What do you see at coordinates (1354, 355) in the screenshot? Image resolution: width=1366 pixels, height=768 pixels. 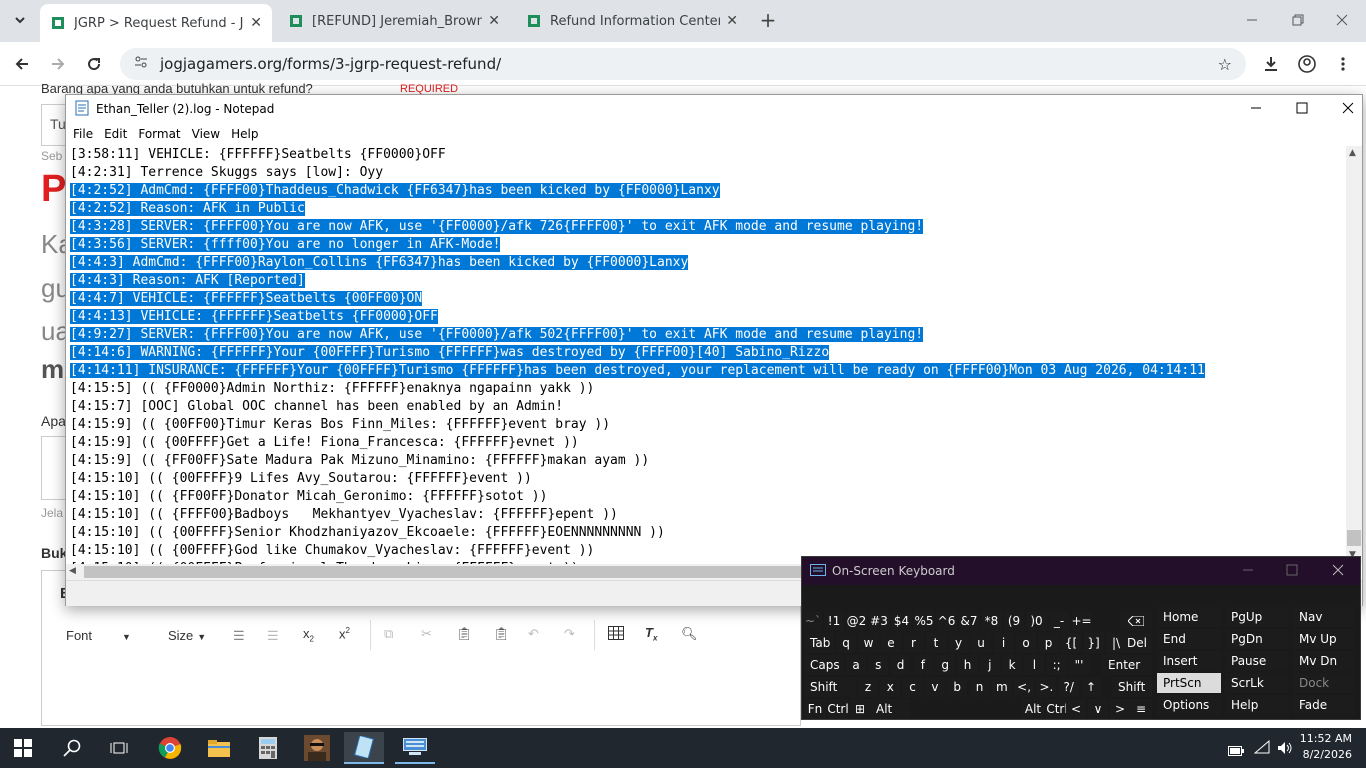 I see `vertical-scrollbar: ▲ ▼` at bounding box center [1354, 355].